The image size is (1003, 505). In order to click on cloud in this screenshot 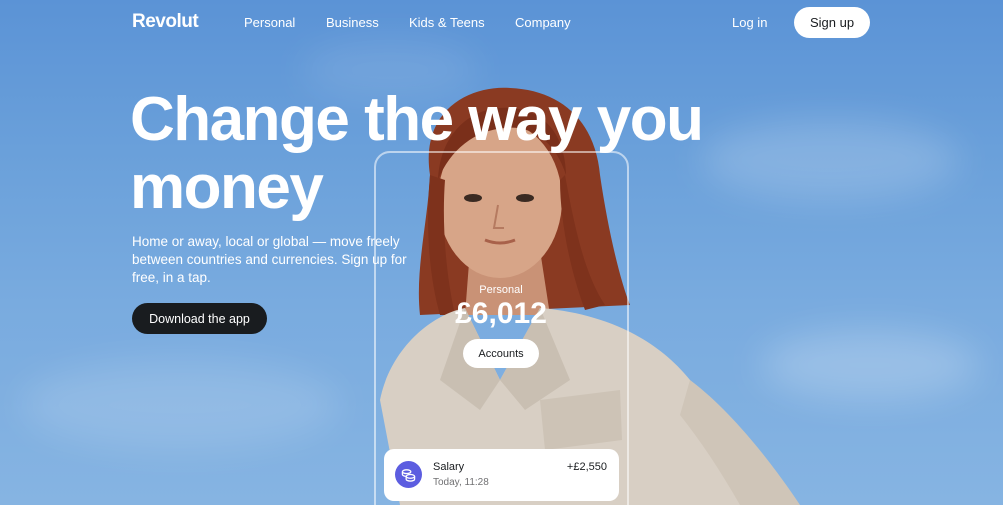, I will do `click(180, 405)`.